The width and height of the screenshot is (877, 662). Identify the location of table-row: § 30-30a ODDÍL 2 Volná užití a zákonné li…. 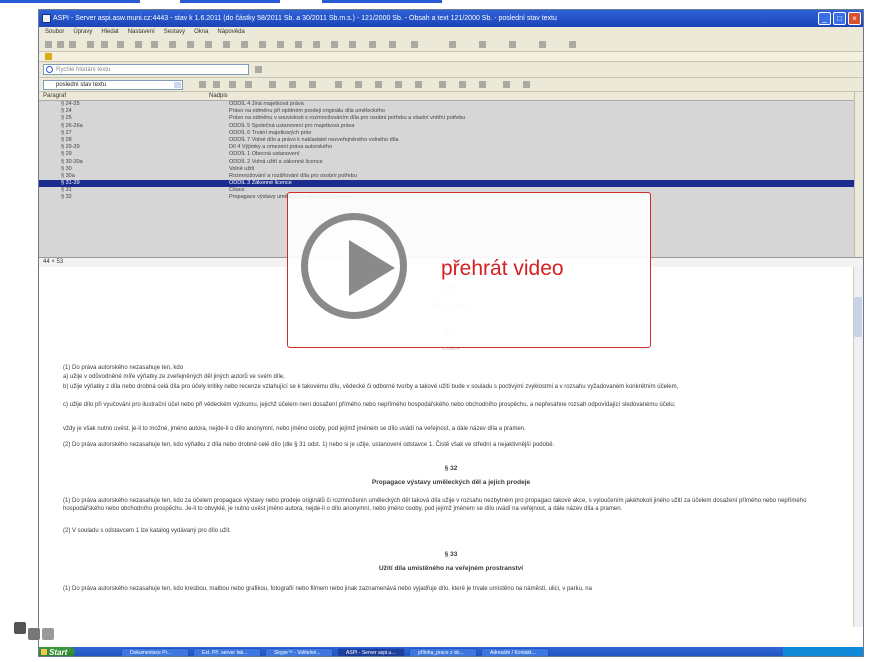
(451, 162).